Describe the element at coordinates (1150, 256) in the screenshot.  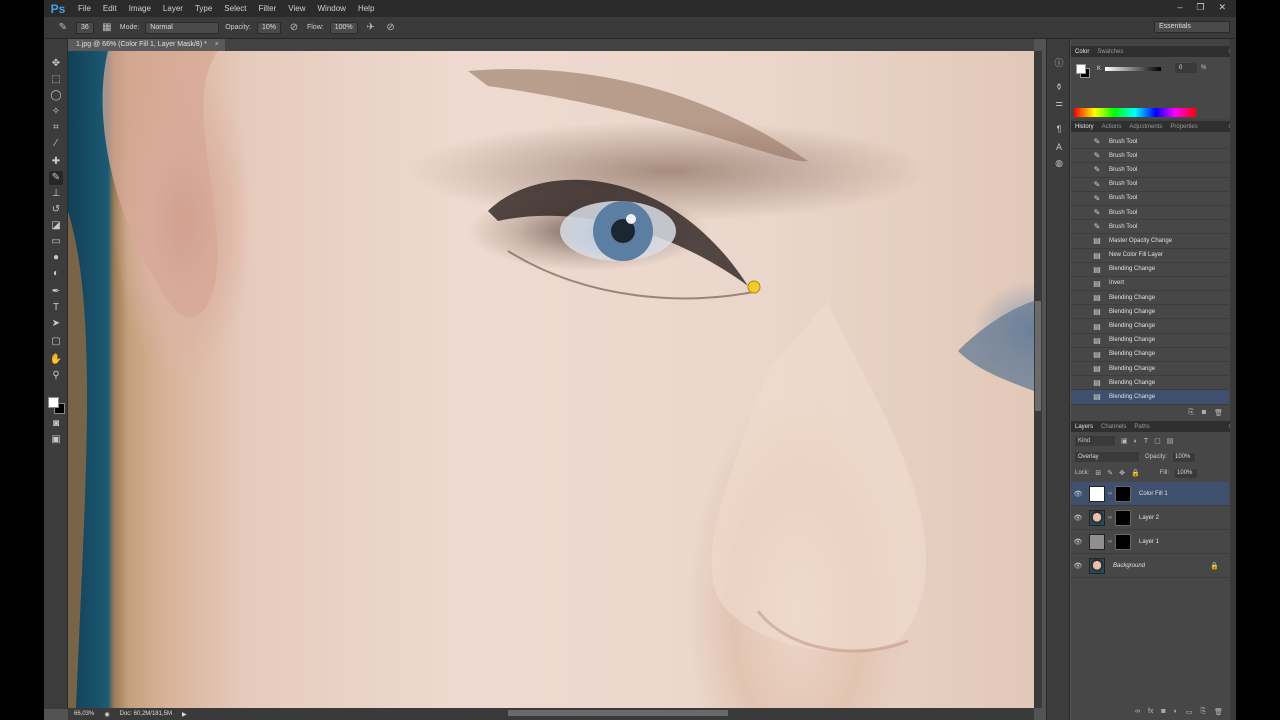
I see `history-item: ▤ New Color Fill Layer` at that location.